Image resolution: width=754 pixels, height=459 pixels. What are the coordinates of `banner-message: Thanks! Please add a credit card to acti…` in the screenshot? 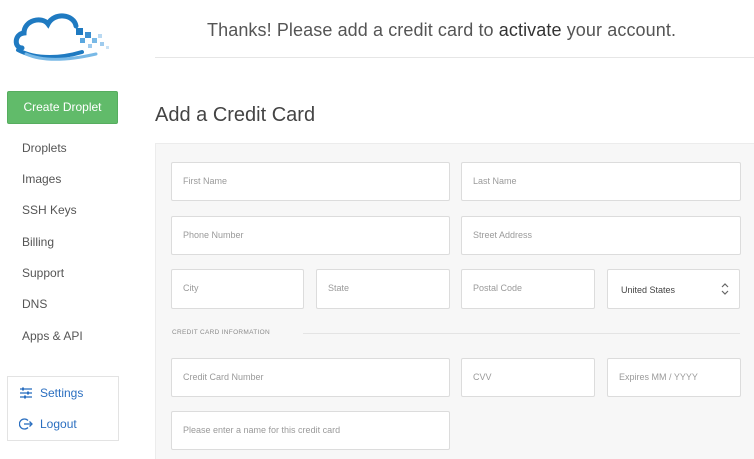 It's located at (441, 30).